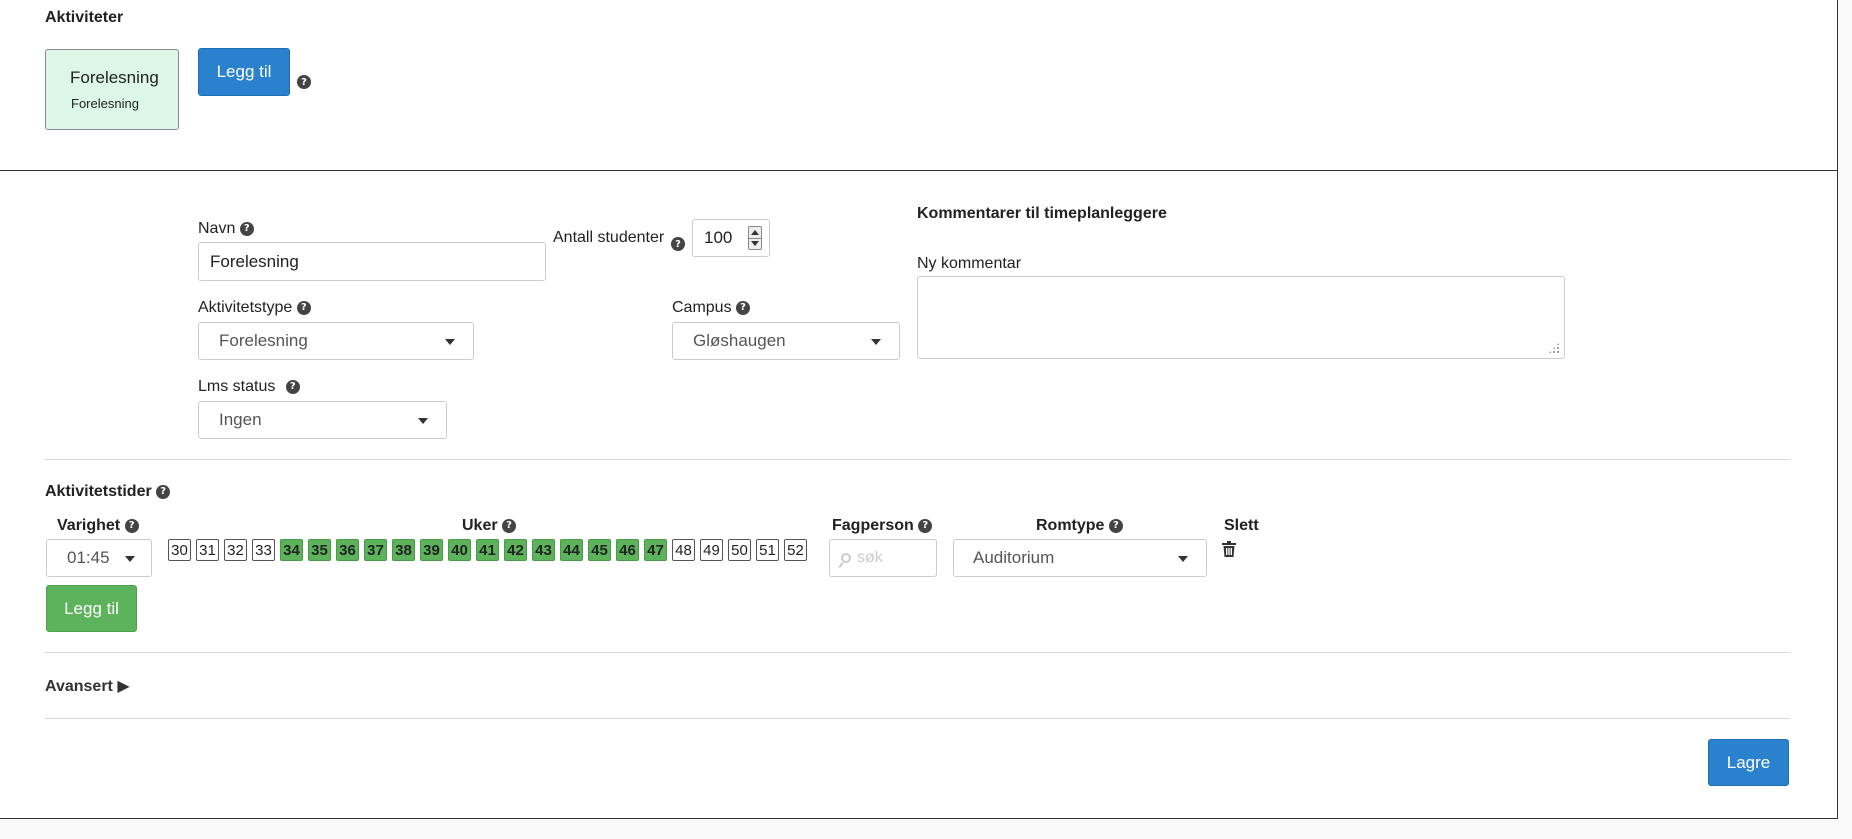 This screenshot has height=839, width=1852. Describe the element at coordinates (1042, 213) in the screenshot. I see `comments-heading: Kommentarer til timeplanleggere` at that location.